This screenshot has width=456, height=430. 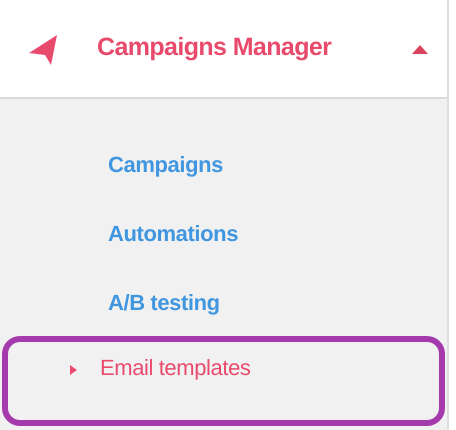 I want to click on paper-plane-icon, so click(x=43, y=49).